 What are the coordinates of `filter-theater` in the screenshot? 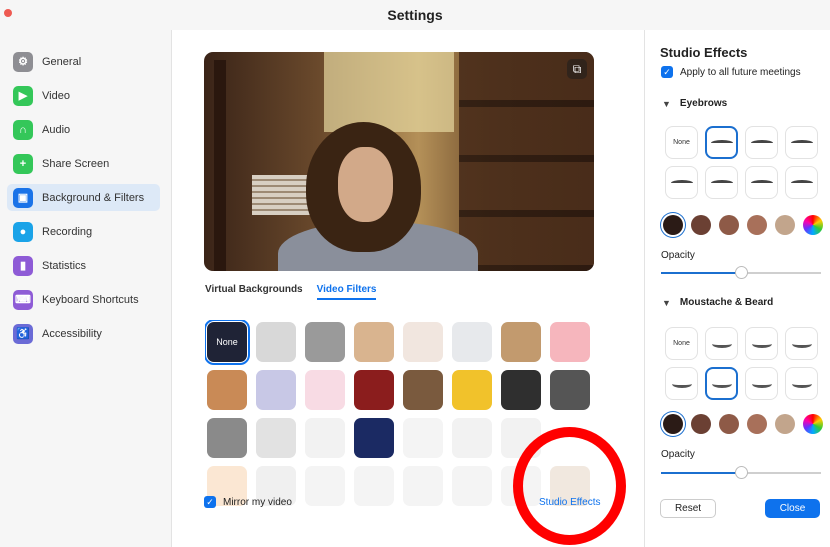 It's located at (374, 390).